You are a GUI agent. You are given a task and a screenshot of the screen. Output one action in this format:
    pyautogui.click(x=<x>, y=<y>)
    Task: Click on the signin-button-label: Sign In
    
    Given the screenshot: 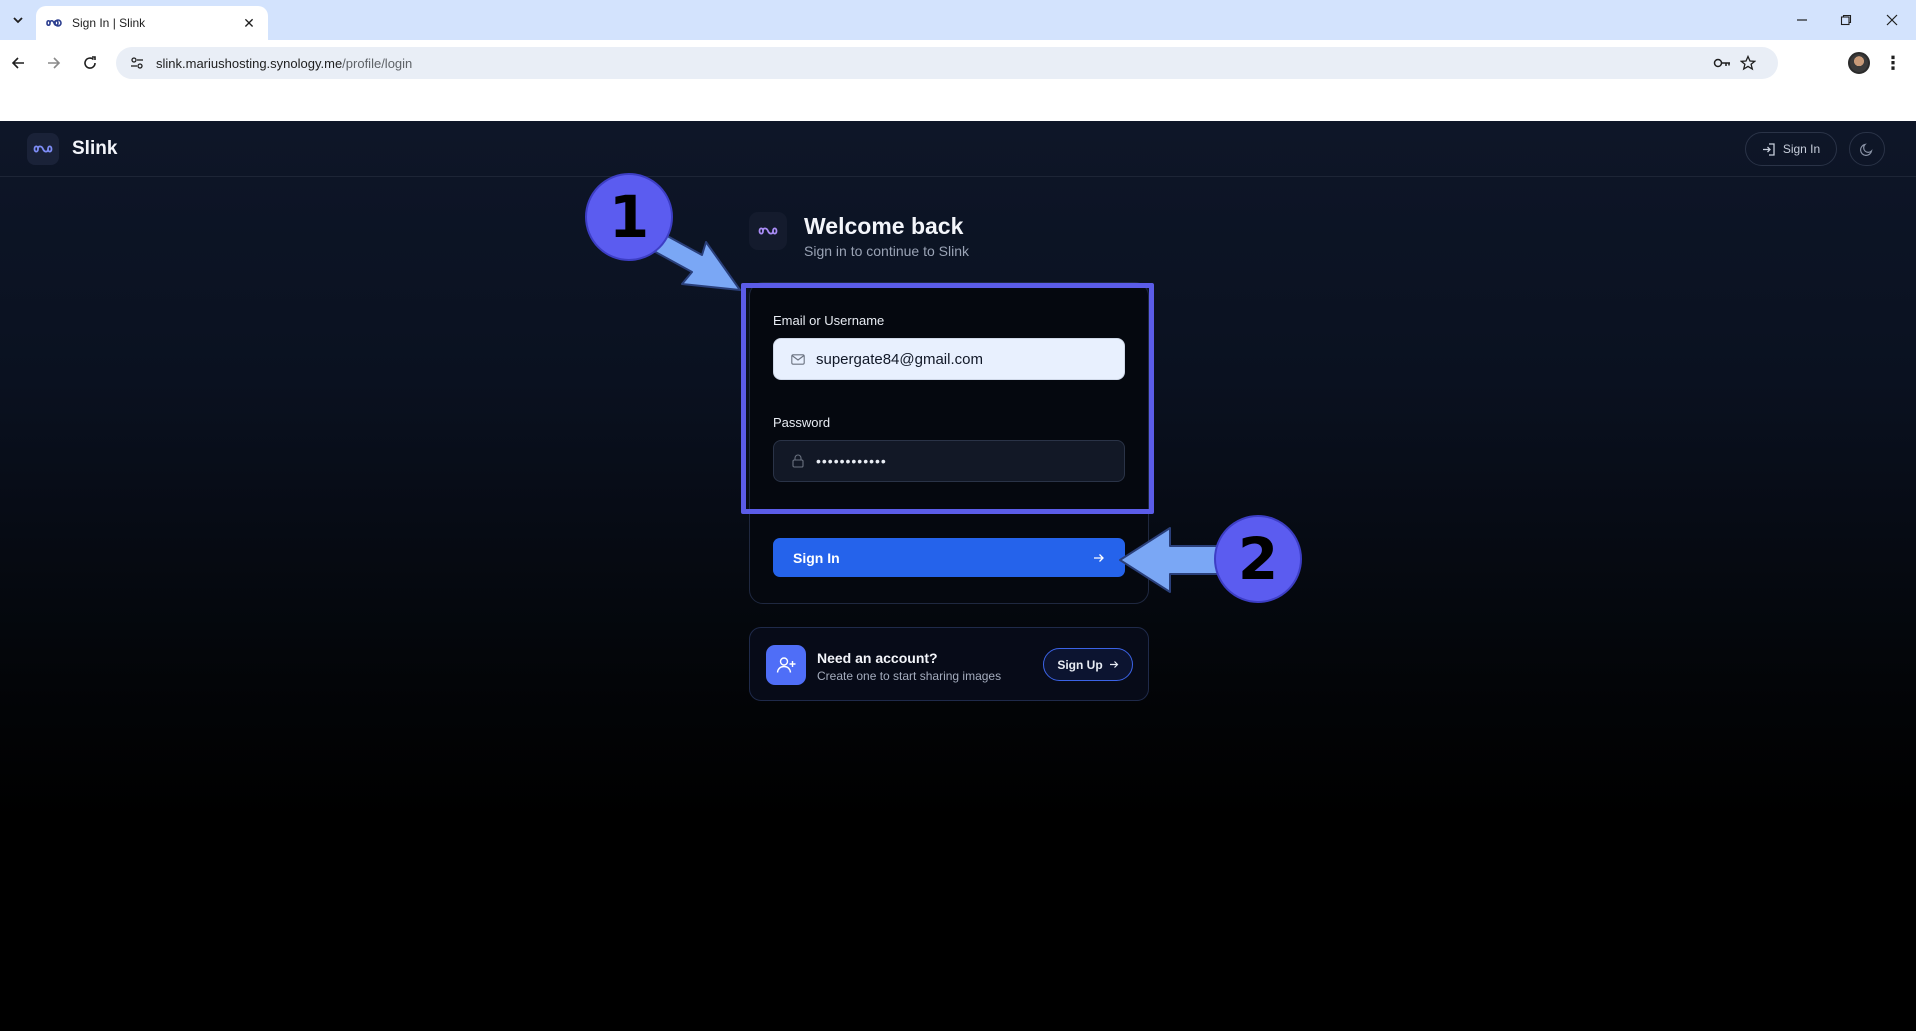 What is the action you would take?
    pyautogui.click(x=816, y=557)
    